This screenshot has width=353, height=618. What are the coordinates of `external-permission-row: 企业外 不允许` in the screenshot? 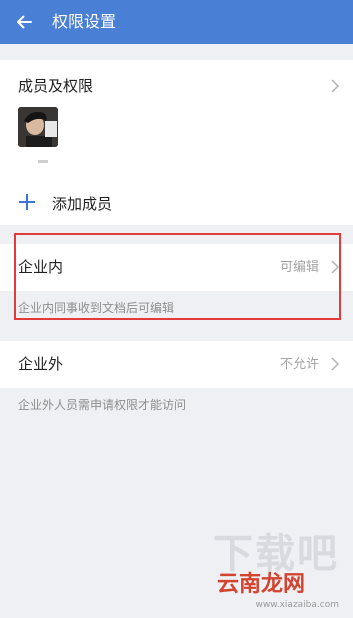 It's located at (176, 364).